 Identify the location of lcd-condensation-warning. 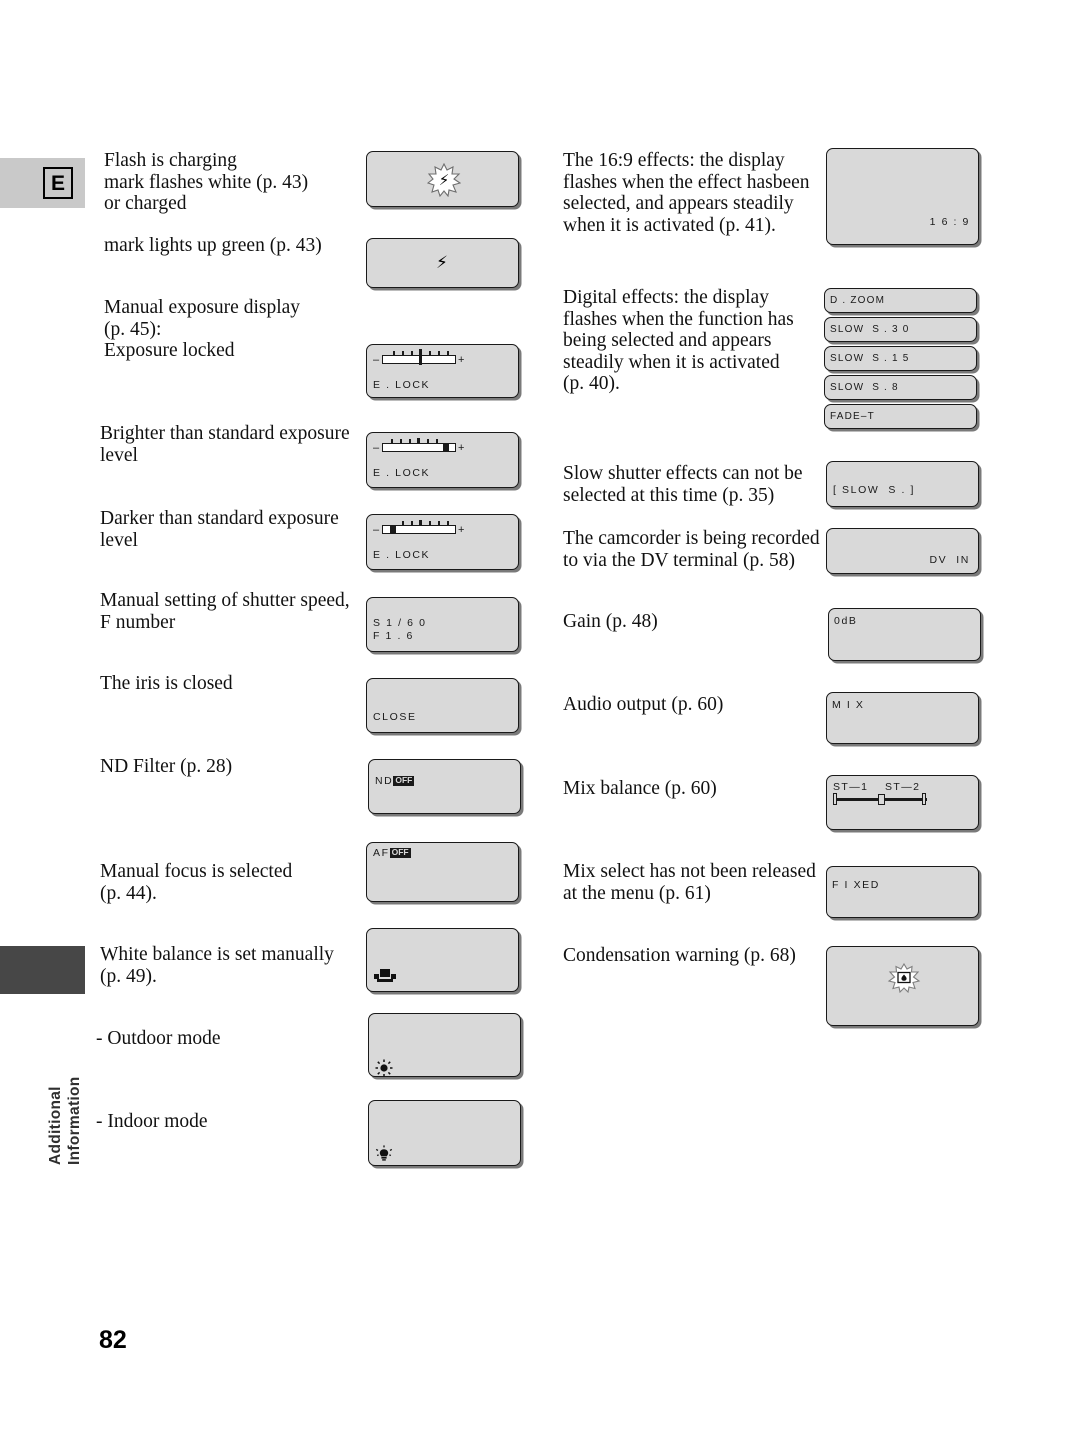
(902, 986).